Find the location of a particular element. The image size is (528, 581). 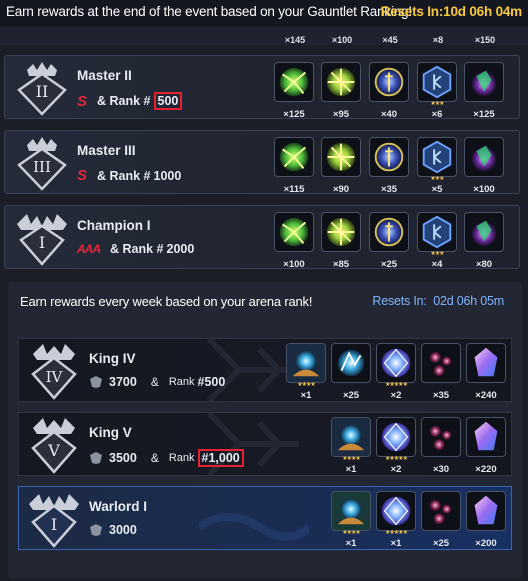

winged-emblem-icon: I is located at coordinates (42, 240).